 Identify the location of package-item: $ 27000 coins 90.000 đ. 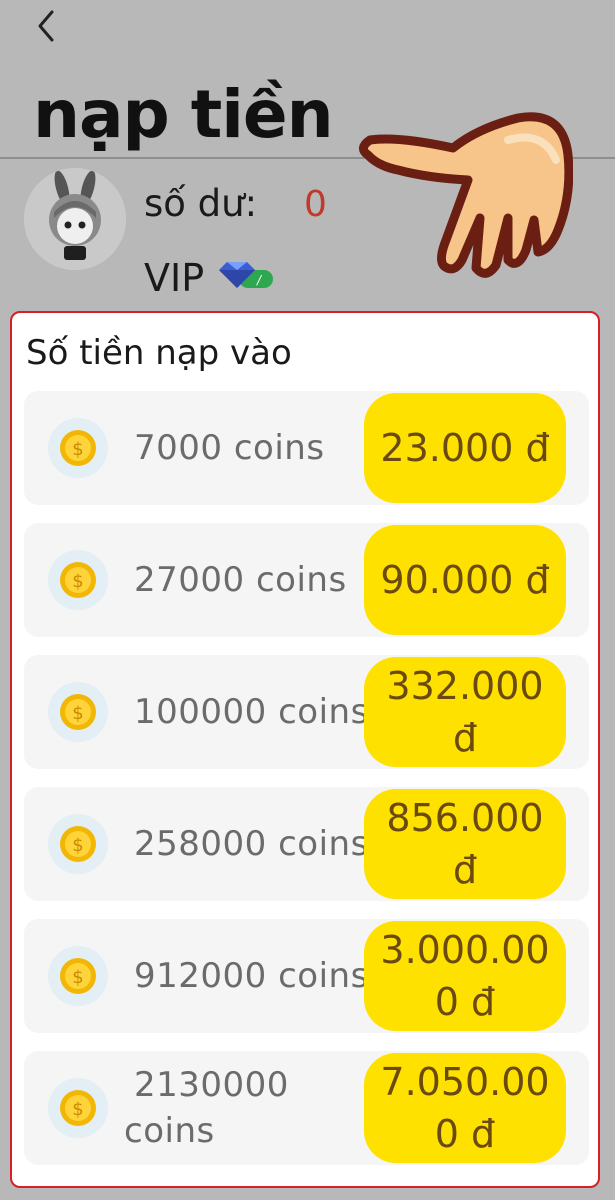
(306, 580).